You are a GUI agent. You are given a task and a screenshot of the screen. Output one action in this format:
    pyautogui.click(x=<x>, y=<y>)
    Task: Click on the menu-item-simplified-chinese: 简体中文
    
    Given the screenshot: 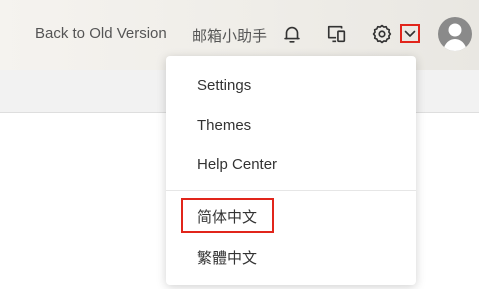 What is the action you would take?
    pyautogui.click(x=227, y=215)
    